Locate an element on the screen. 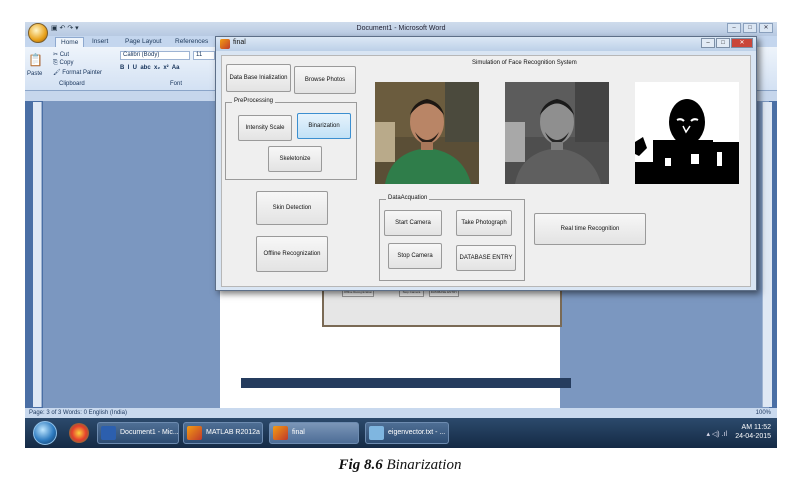 Image resolution: width=800 pixels, height=500 pixels. chrome-icon is located at coordinates (79, 433).